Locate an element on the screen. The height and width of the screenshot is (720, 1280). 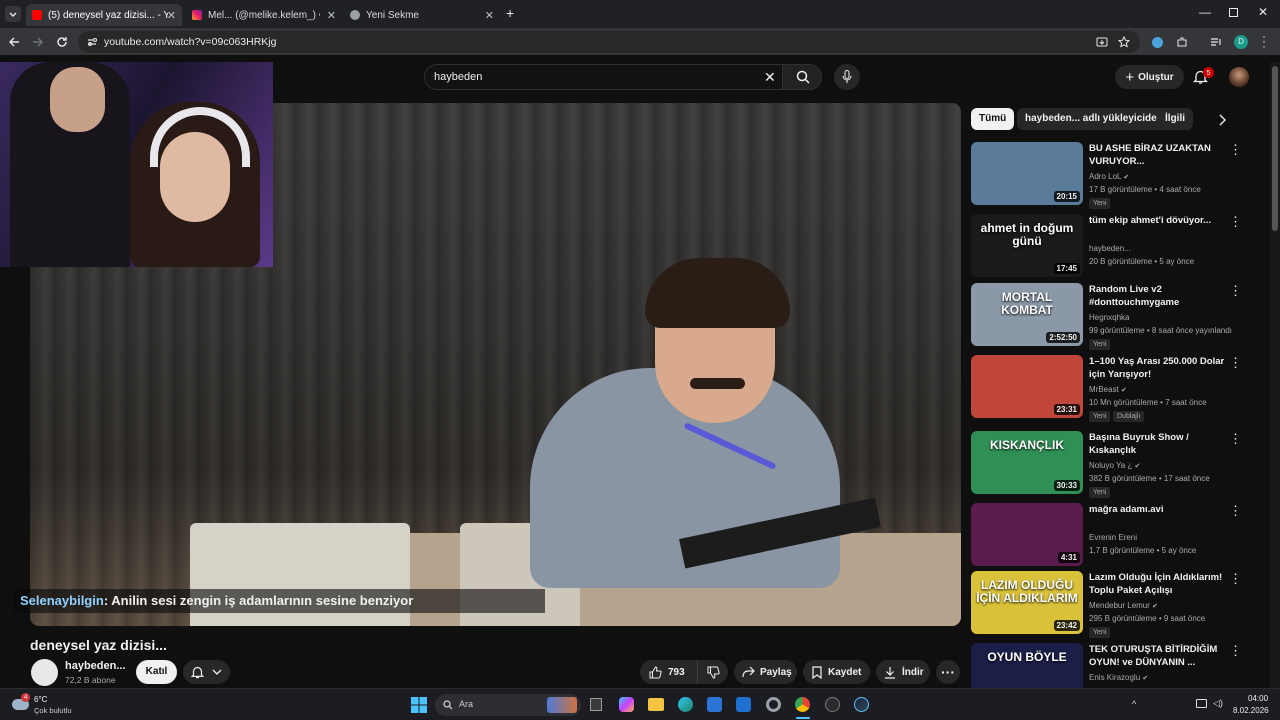
dislike-button is located at coordinates (713, 672).